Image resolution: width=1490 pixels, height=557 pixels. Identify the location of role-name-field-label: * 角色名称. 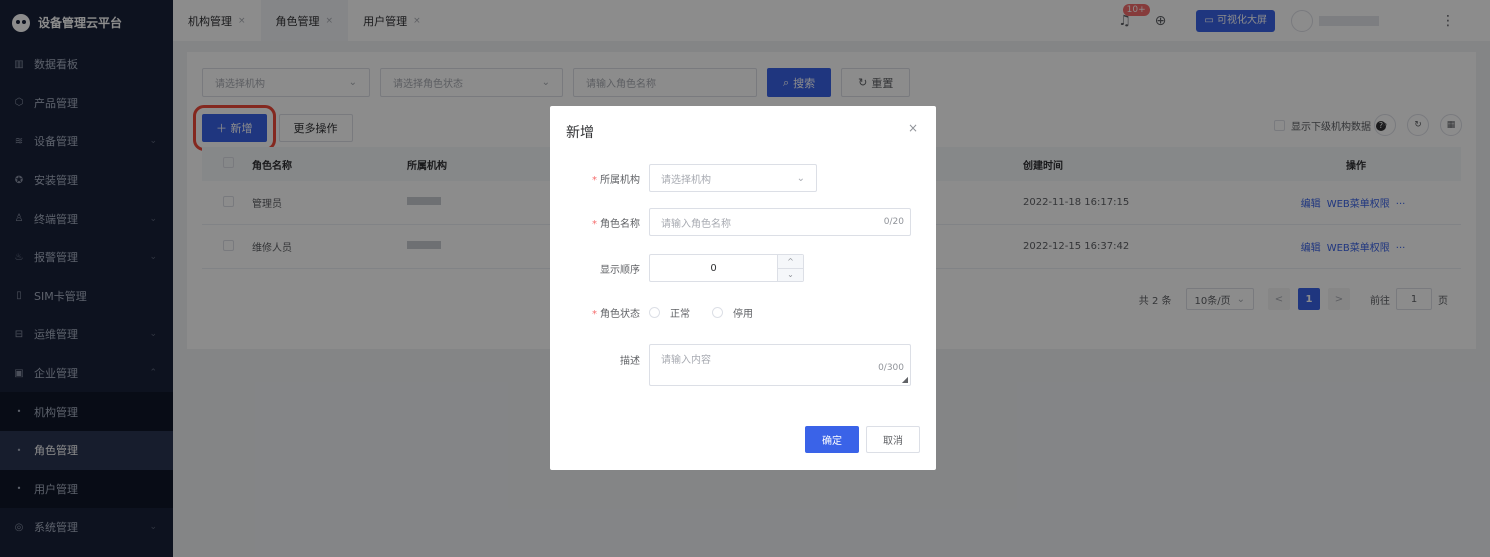
(599, 222).